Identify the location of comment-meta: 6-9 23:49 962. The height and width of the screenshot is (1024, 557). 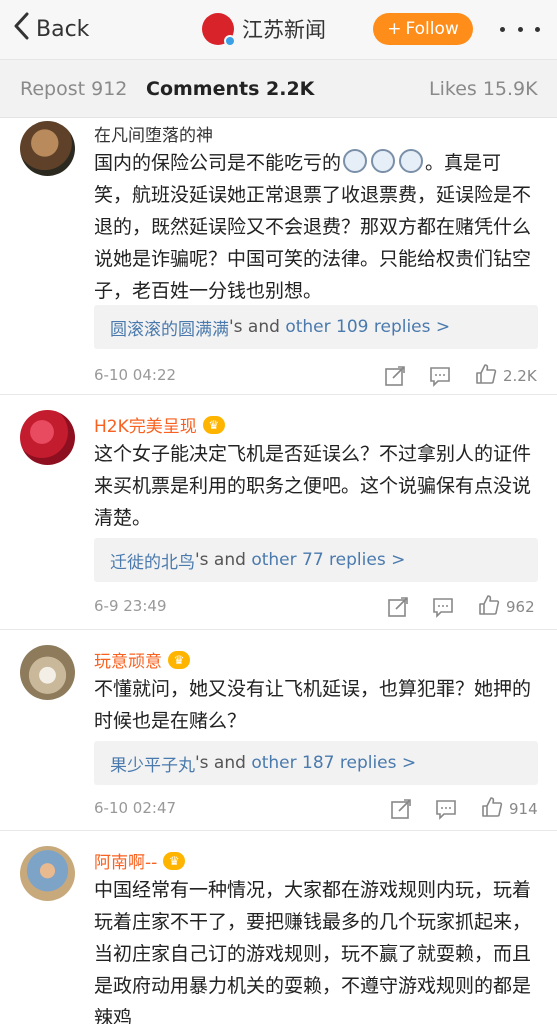
(316, 607).